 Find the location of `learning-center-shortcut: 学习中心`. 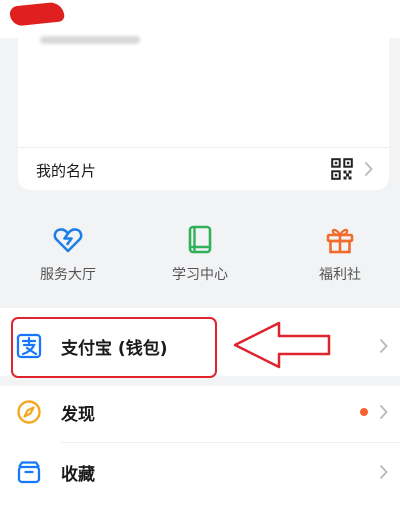

learning-center-shortcut: 学习中心 is located at coordinates (200, 254).